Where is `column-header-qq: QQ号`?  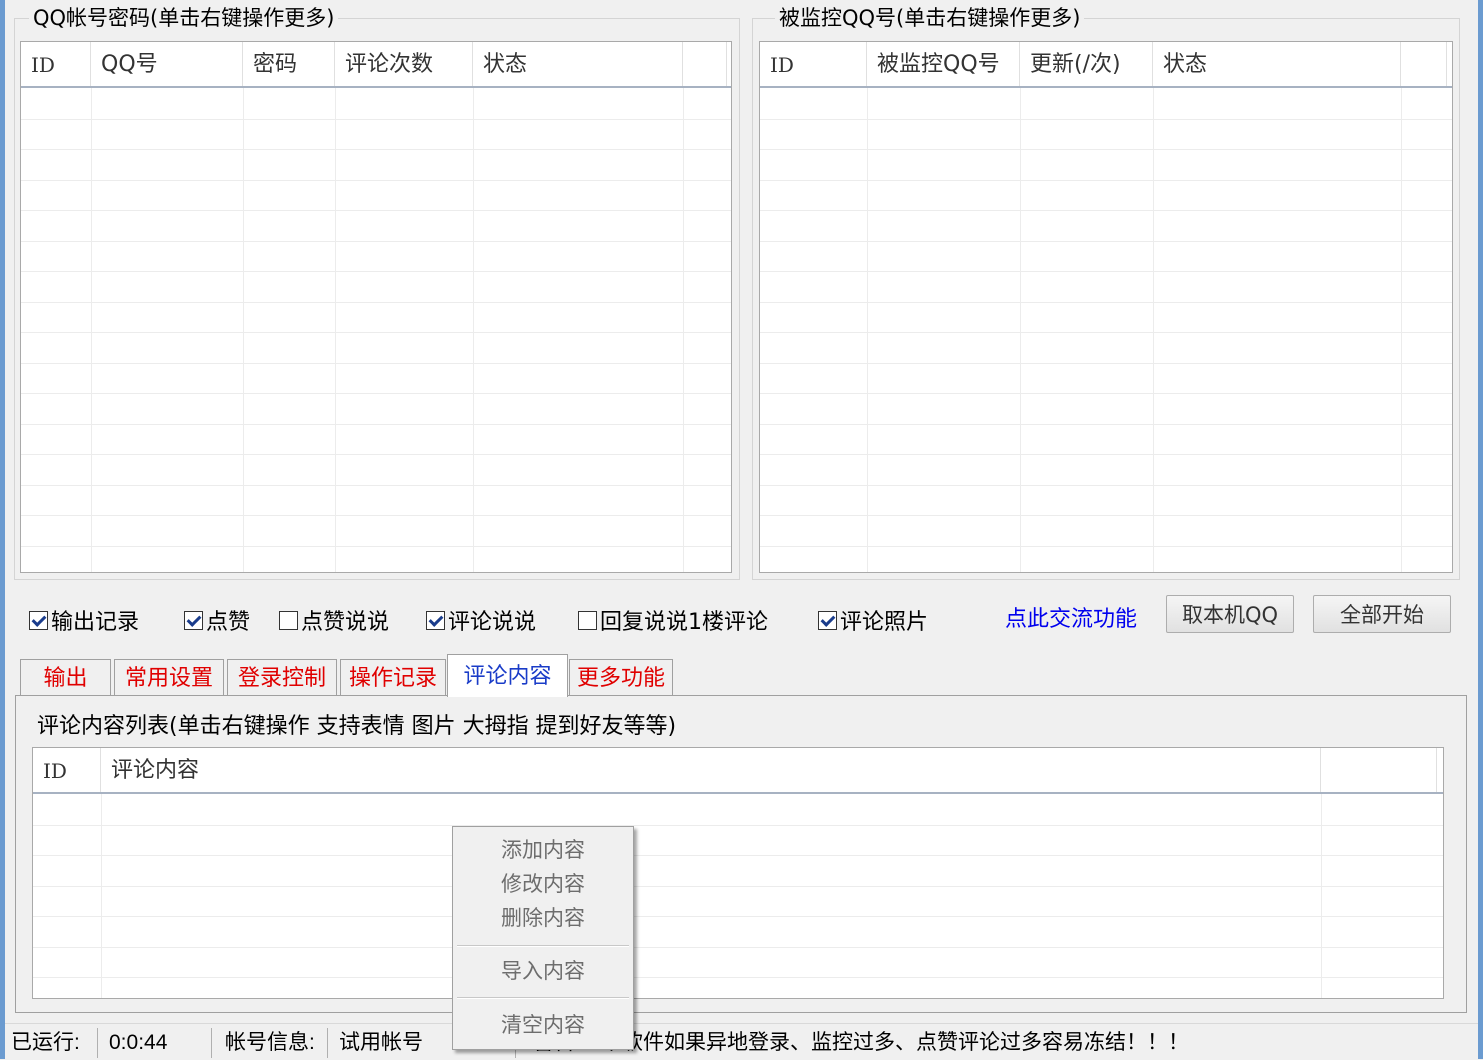 column-header-qq: QQ号 is located at coordinates (167, 64).